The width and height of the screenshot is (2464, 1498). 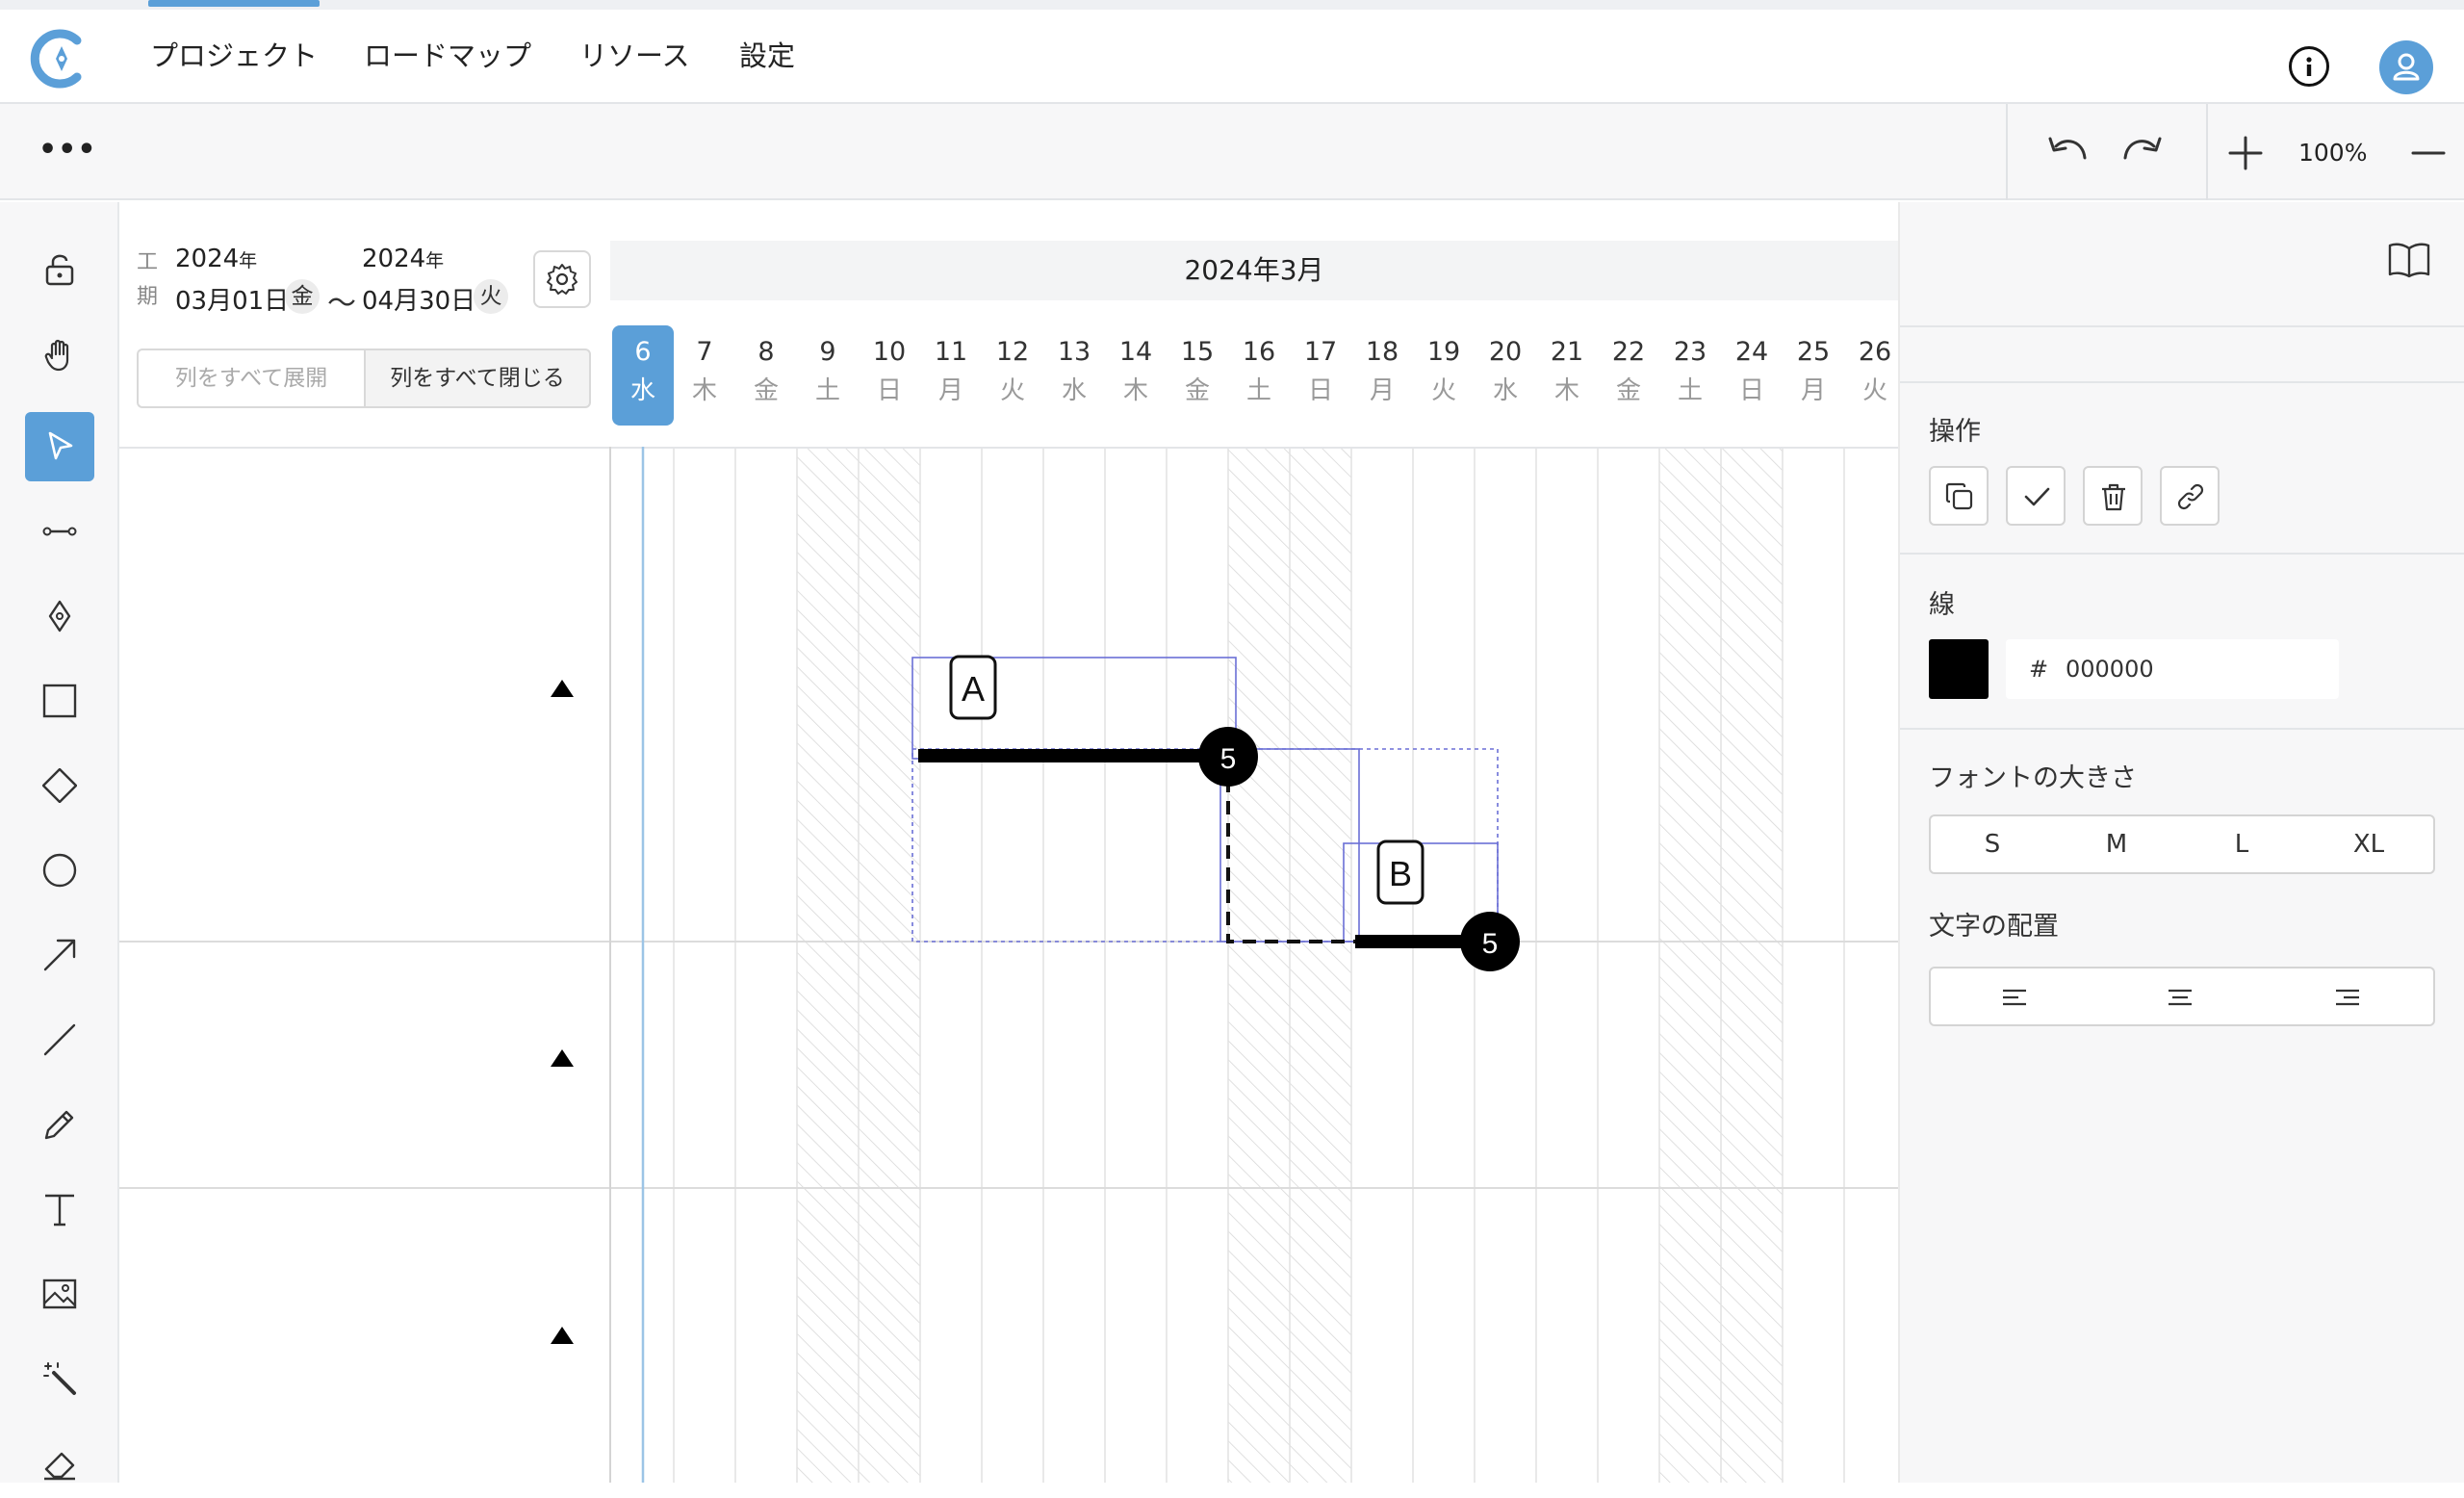 I want to click on nav-project: プロジェクト, so click(x=234, y=38).